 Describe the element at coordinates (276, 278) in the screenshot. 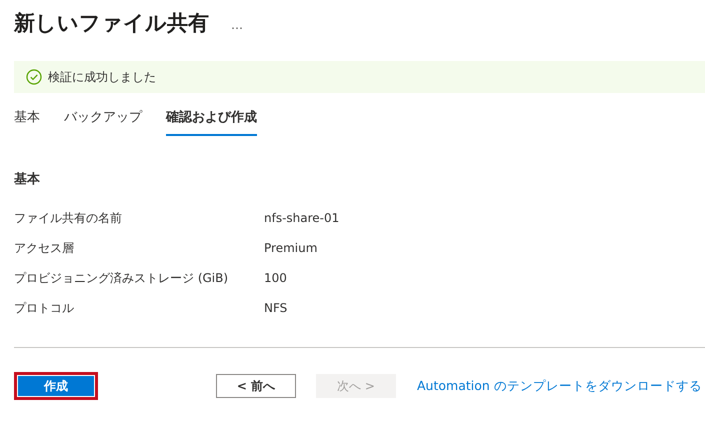

I see `field-value: 100` at that location.